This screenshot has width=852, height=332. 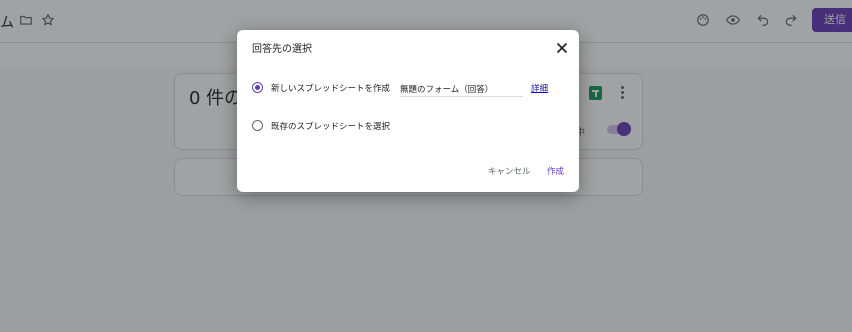 I want to click on create-button: 作成, so click(x=555, y=171).